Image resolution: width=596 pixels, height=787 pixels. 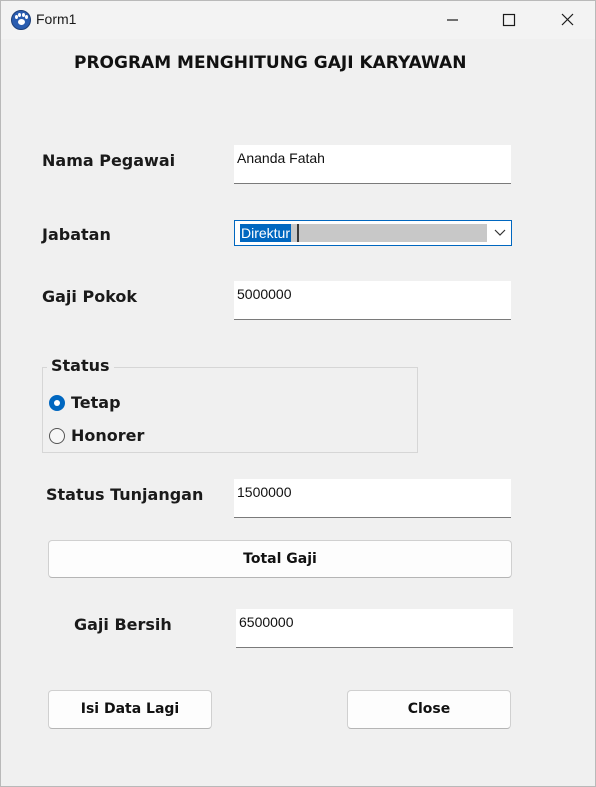 I want to click on close-window-button, so click(x=567, y=20).